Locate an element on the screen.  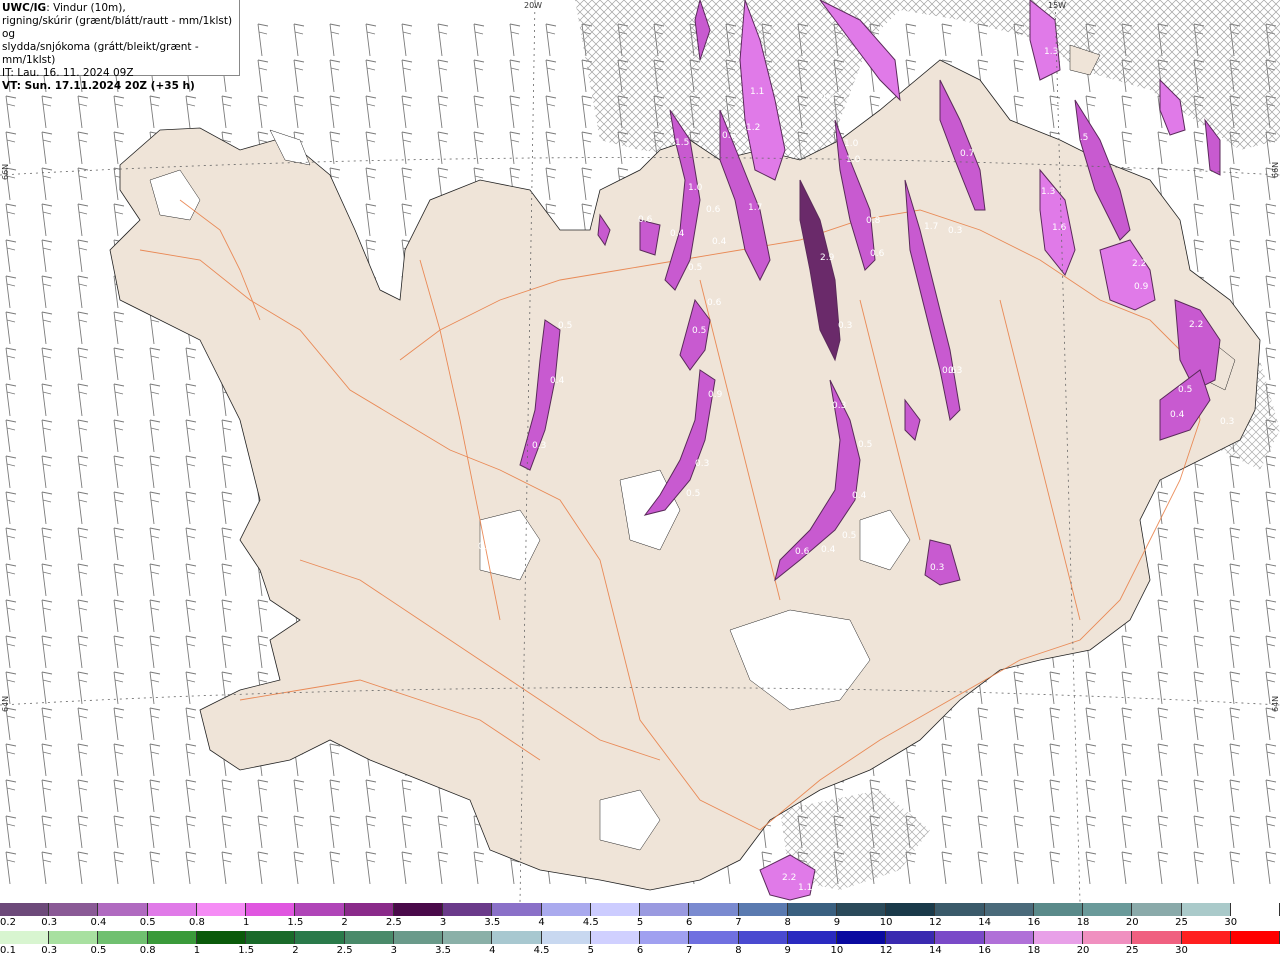
graticule-label-right-64n: 64N is located at coordinates (1275, 704).